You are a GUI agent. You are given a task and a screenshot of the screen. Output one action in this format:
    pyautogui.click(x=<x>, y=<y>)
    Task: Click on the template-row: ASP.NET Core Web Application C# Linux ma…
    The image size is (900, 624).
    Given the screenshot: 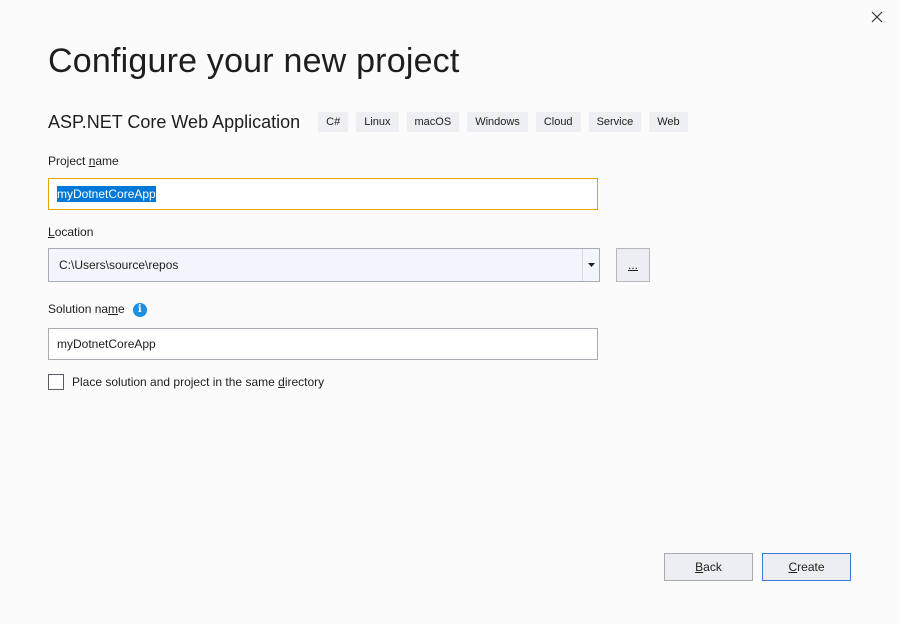 What is the action you would take?
    pyautogui.click(x=372, y=122)
    